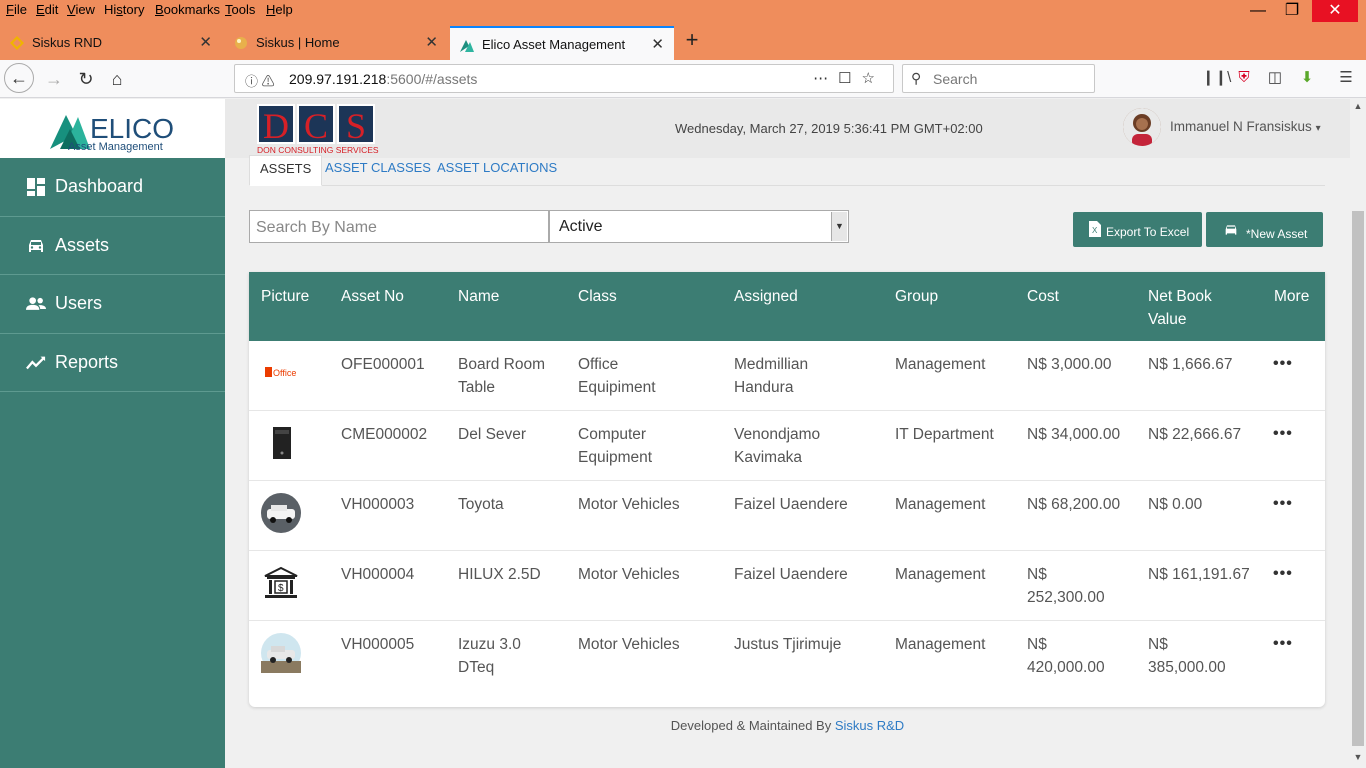  What do you see at coordinates (36, 245) in the screenshot?
I see `car-icon` at bounding box center [36, 245].